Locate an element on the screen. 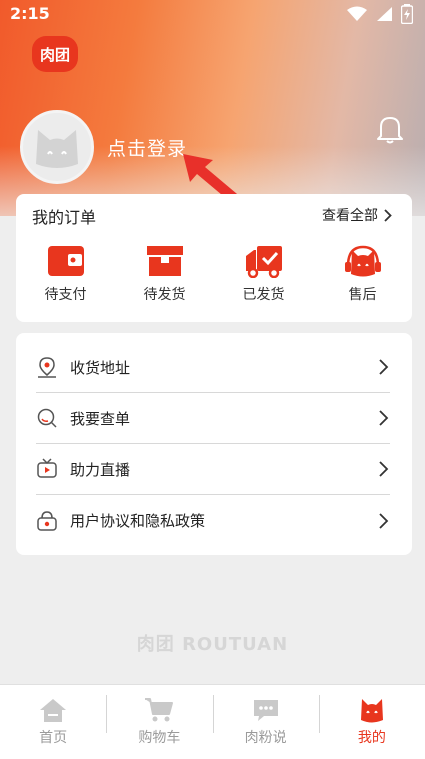  truck-icon is located at coordinates (263, 262).